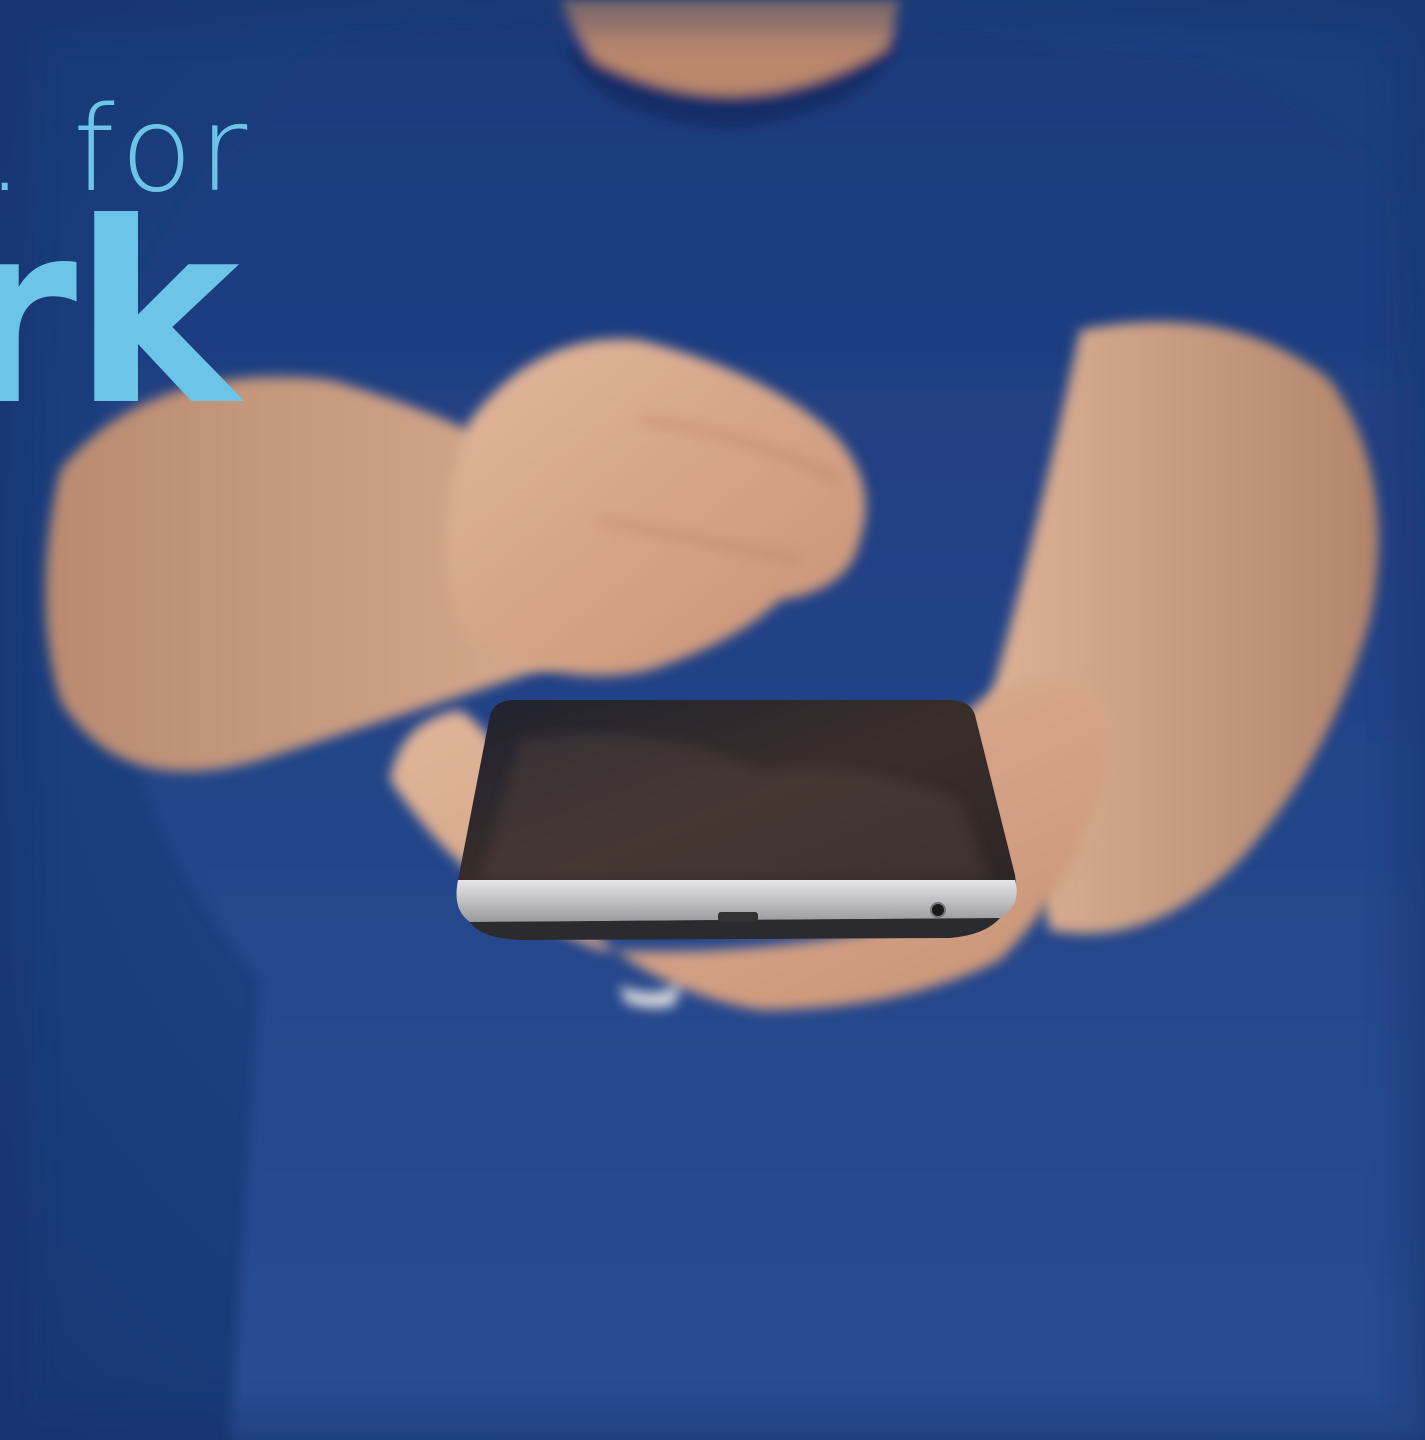  I want to click on micro-usb-port-icon, so click(738, 917).